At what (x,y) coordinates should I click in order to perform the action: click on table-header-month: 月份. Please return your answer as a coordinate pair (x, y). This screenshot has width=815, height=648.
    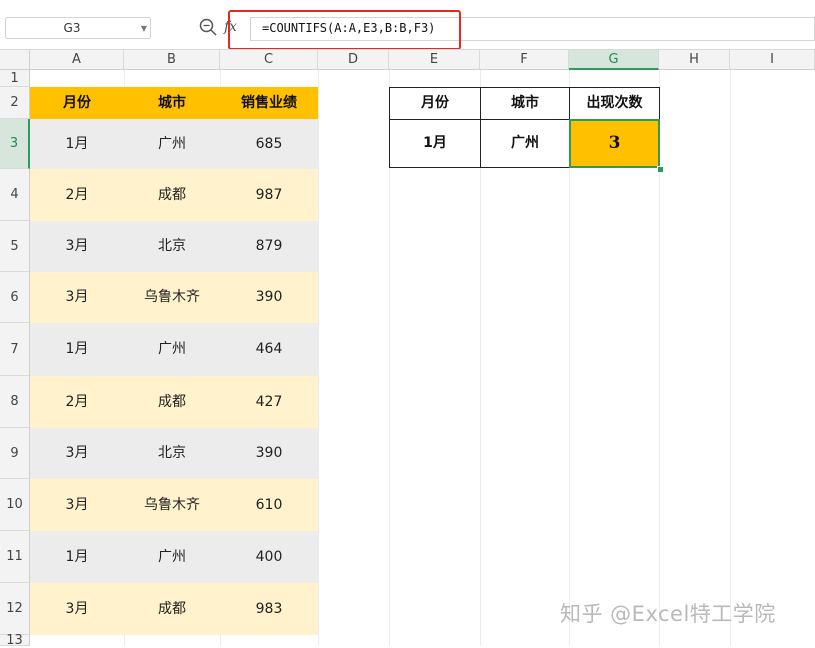
    Looking at the image, I should click on (77, 103).